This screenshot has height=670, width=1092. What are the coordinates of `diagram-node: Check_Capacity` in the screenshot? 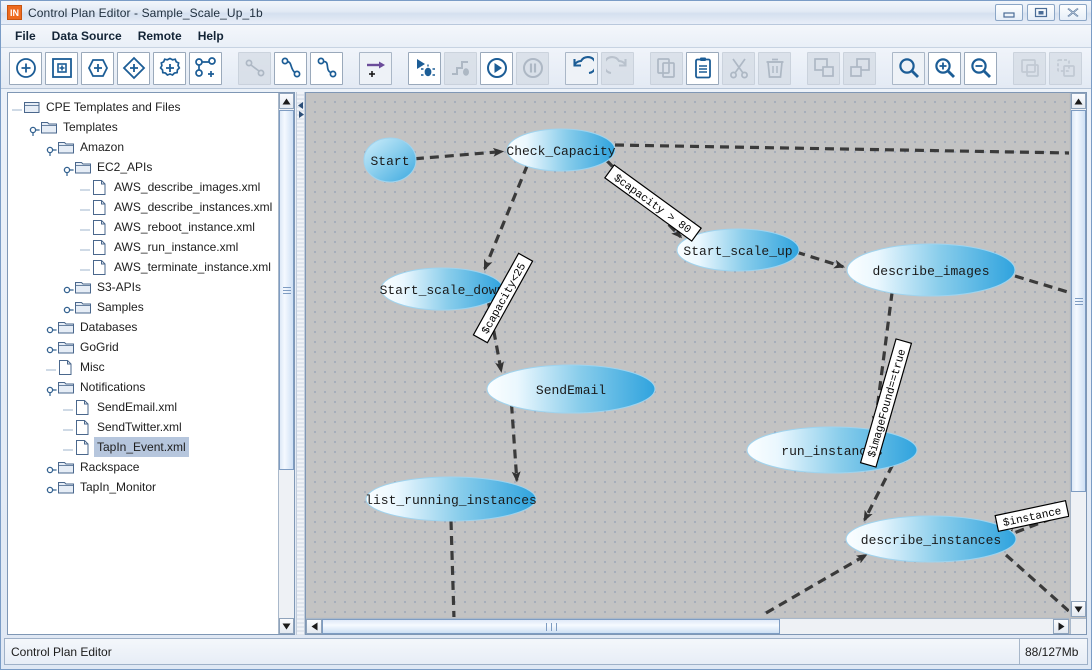 It's located at (561, 150).